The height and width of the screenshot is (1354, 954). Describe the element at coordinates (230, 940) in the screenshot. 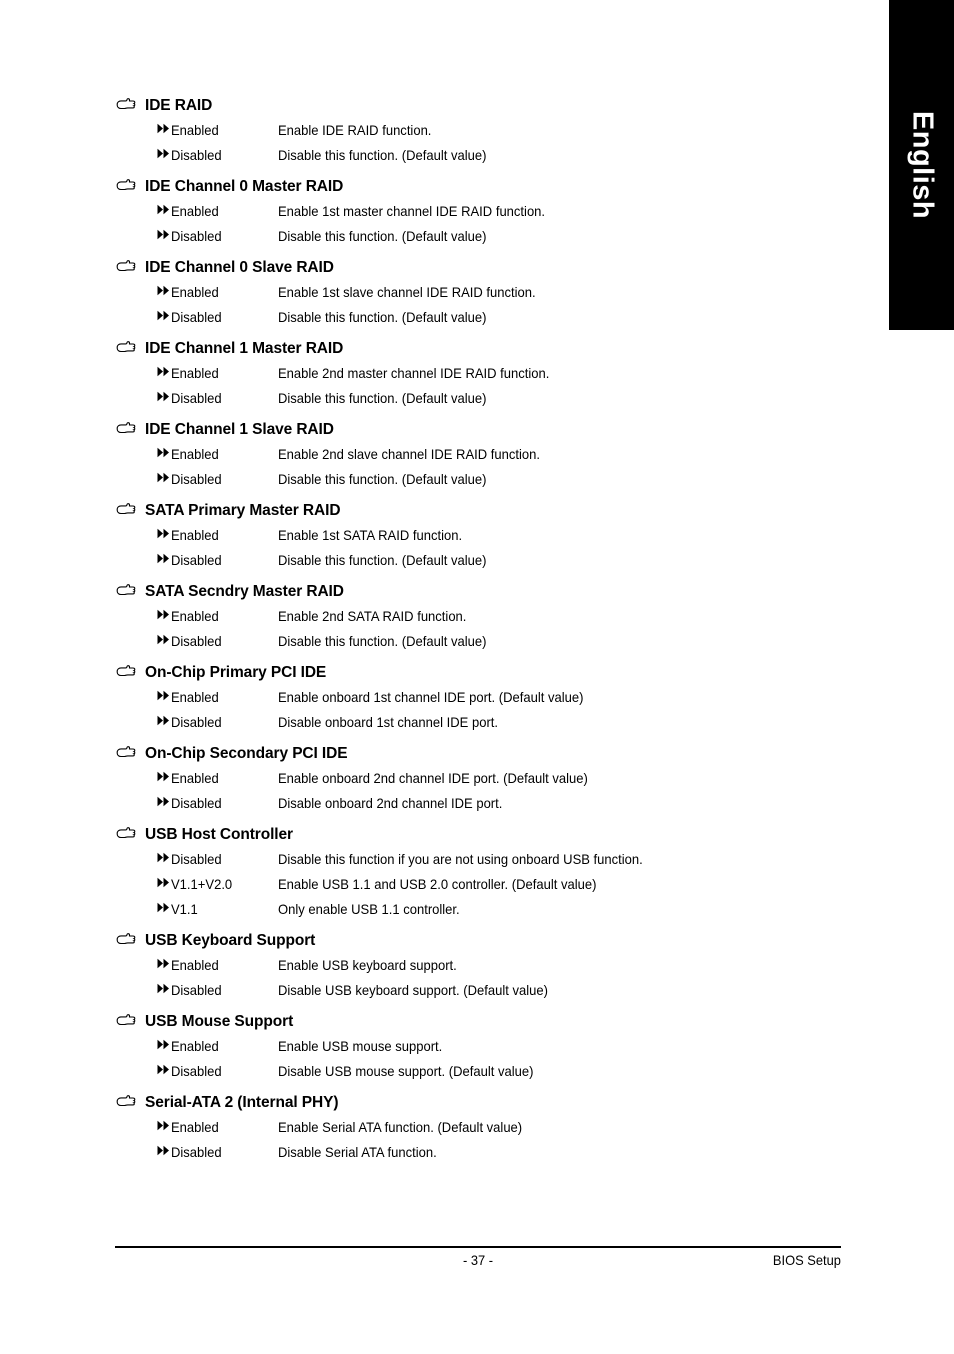

I see `section-title: USB Keyboard Support` at that location.